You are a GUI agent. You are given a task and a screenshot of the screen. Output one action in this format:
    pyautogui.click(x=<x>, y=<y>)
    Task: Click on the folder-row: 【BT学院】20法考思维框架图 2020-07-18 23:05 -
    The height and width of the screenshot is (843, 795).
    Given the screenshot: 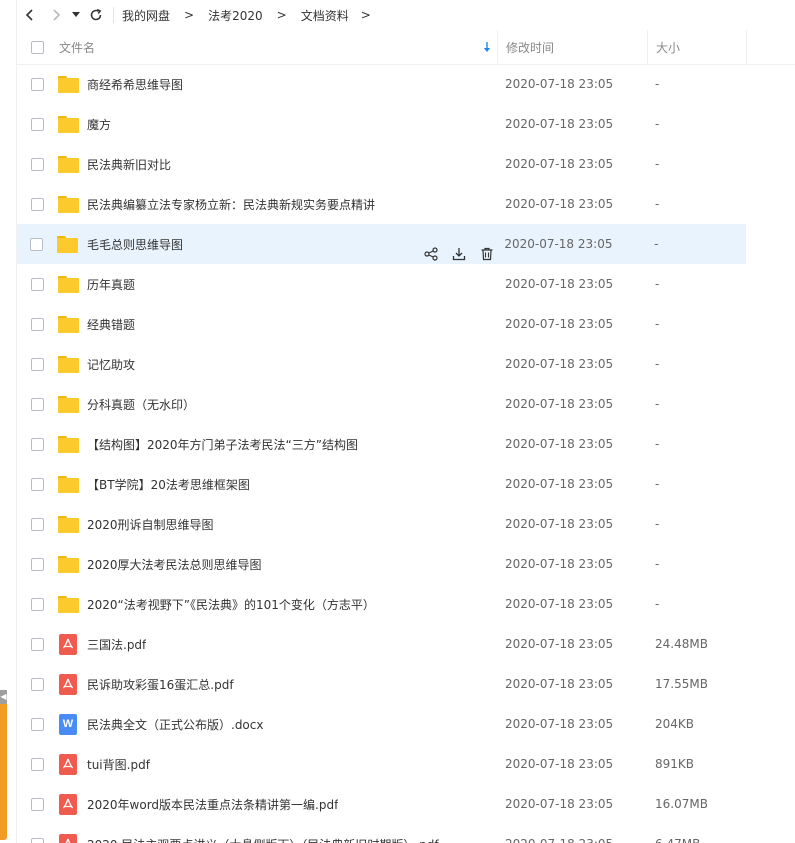 What is the action you would take?
    pyautogui.click(x=406, y=484)
    